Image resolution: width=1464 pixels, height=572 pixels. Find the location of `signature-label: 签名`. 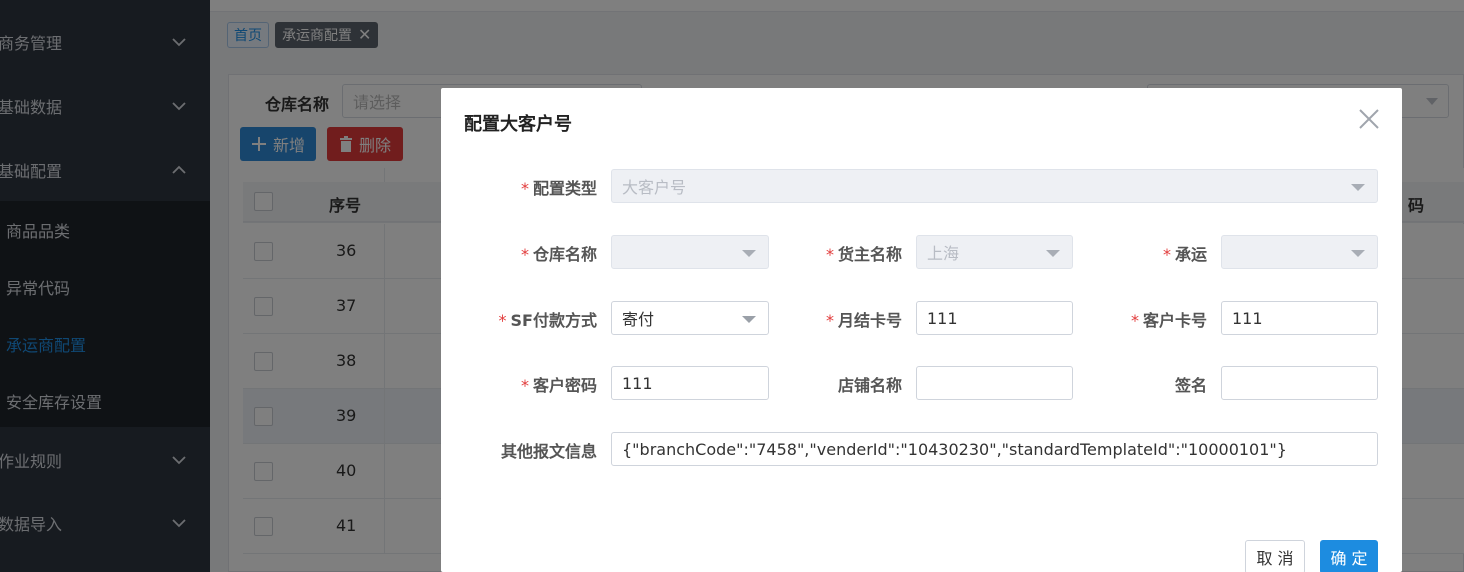

signature-label: 签名 is located at coordinates (1149, 384).